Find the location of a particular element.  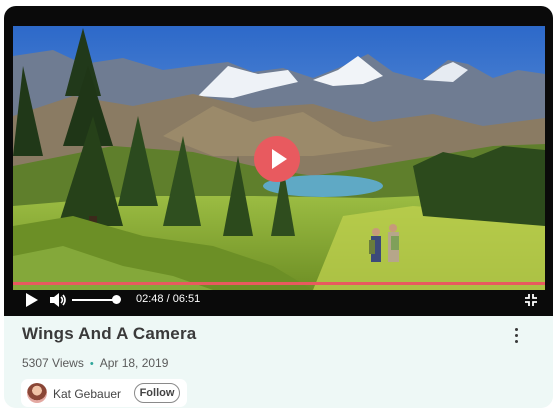

volume-slider-handle is located at coordinates (116, 299).